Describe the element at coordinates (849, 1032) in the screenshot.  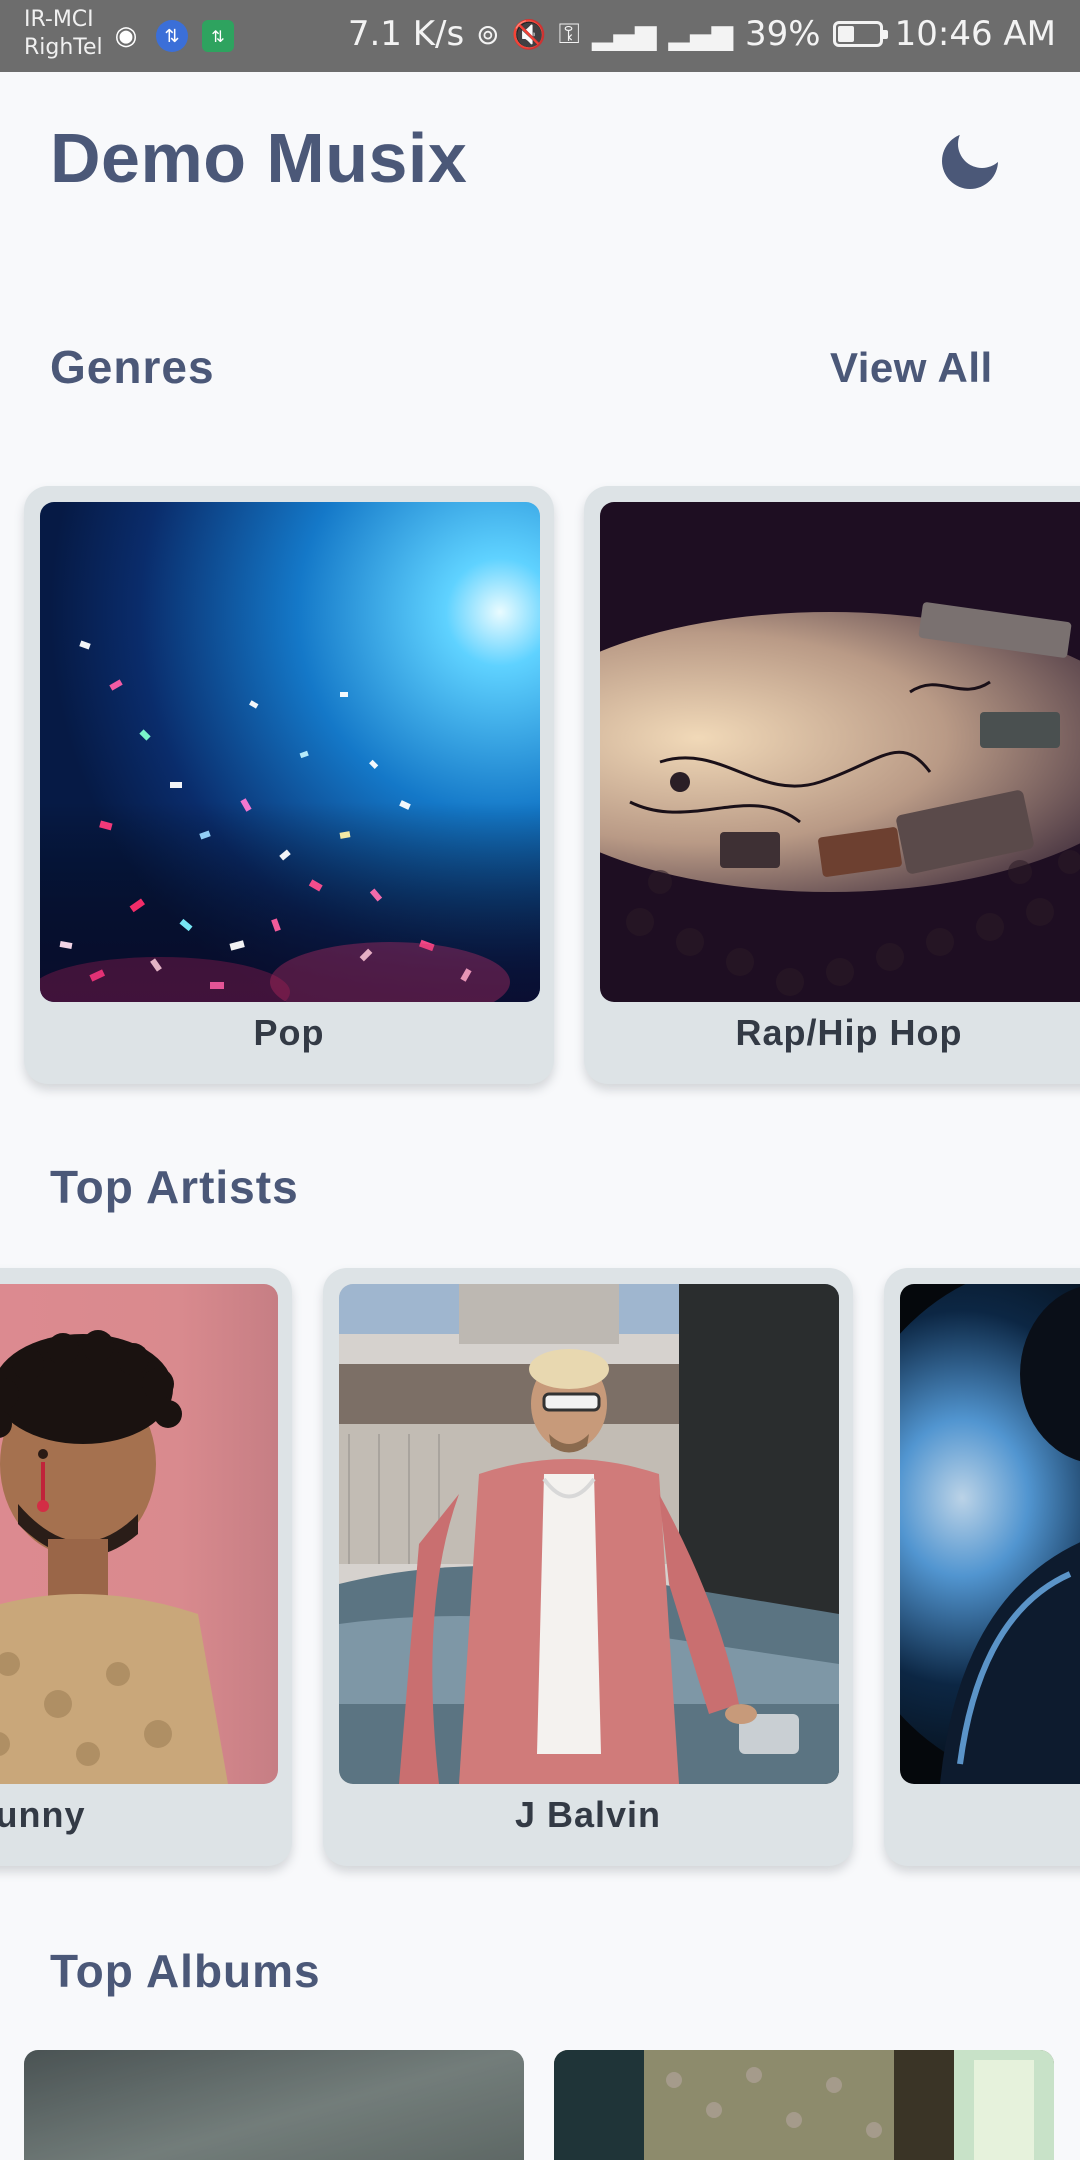
I see `genre-label-rap-hip-hop: Rap/Hip Hop` at that location.